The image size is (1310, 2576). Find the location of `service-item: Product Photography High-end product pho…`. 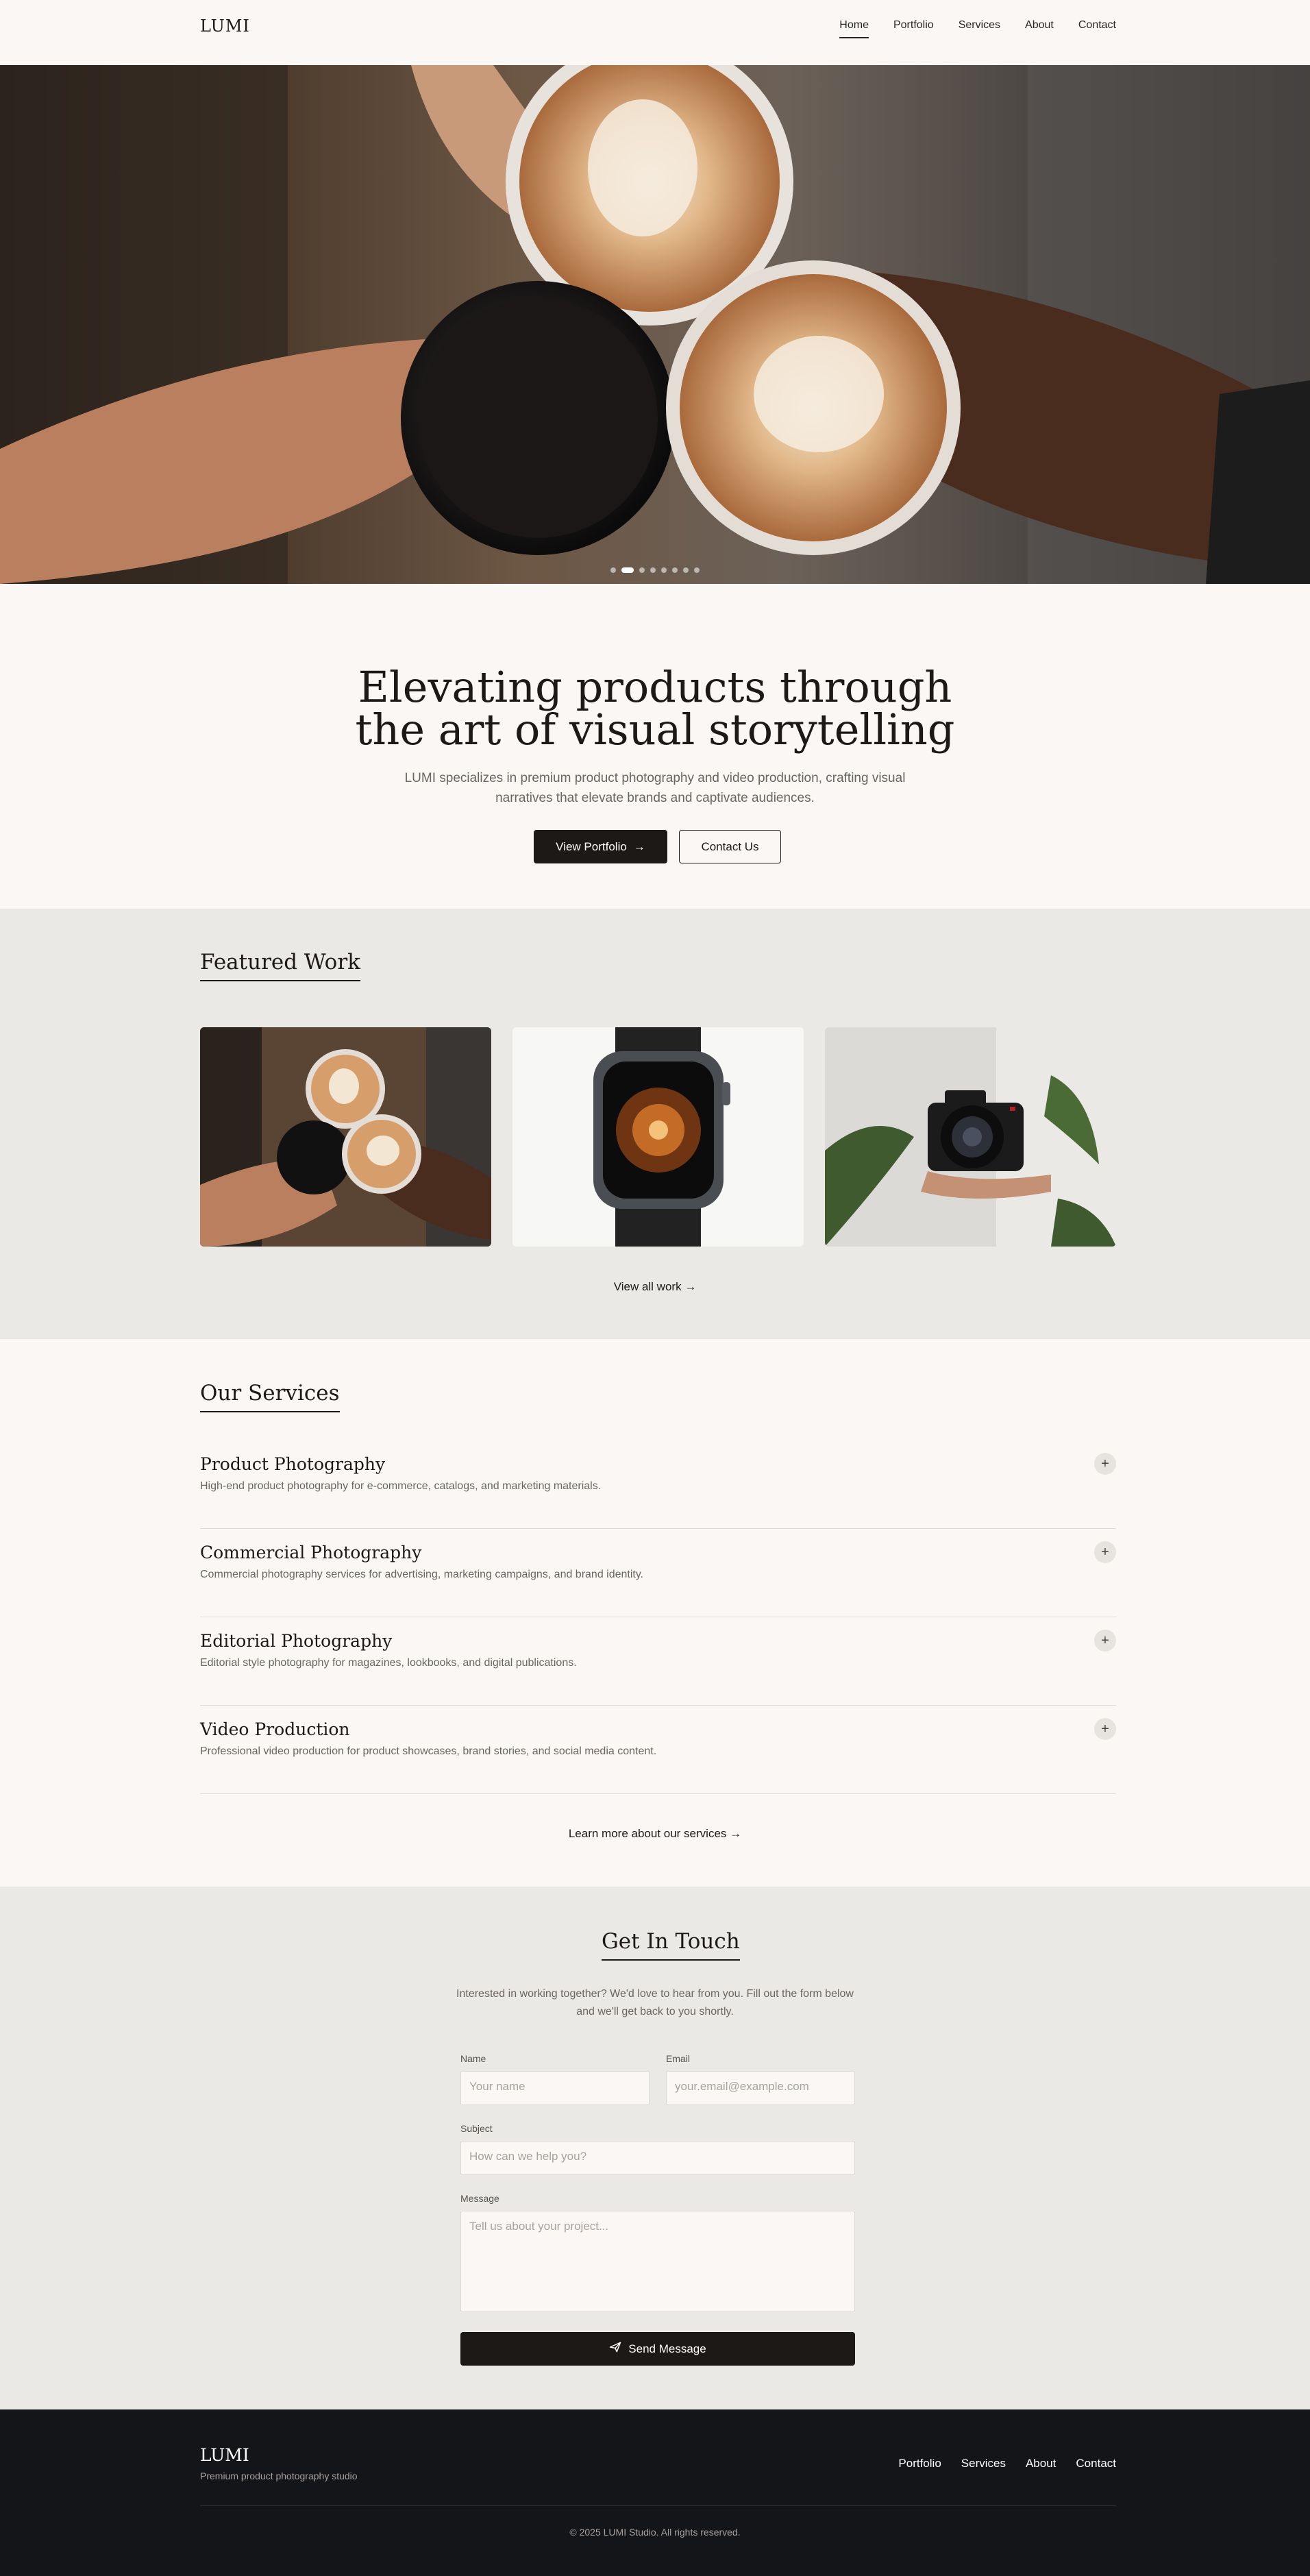

service-item: Product Photography High-end product pho… is located at coordinates (658, 1485).